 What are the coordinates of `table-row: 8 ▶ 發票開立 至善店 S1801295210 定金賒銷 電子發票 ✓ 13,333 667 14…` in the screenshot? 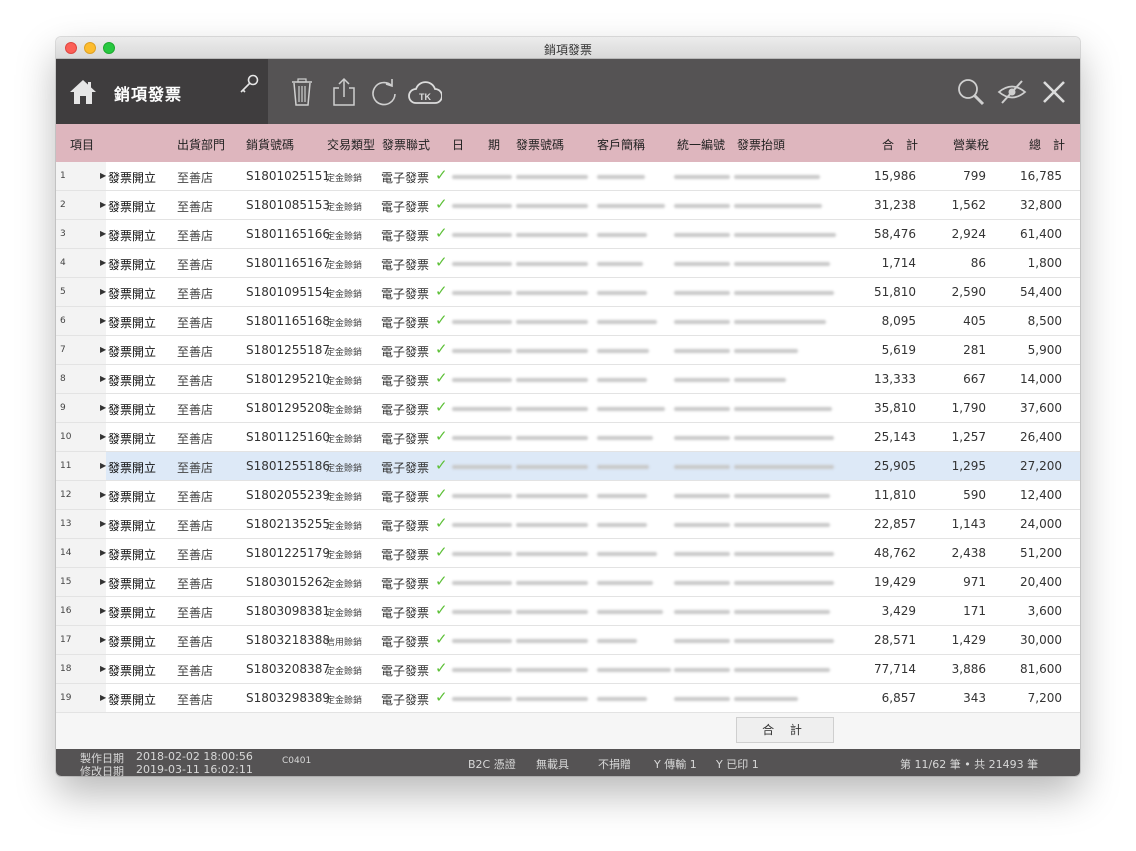 It's located at (568, 379).